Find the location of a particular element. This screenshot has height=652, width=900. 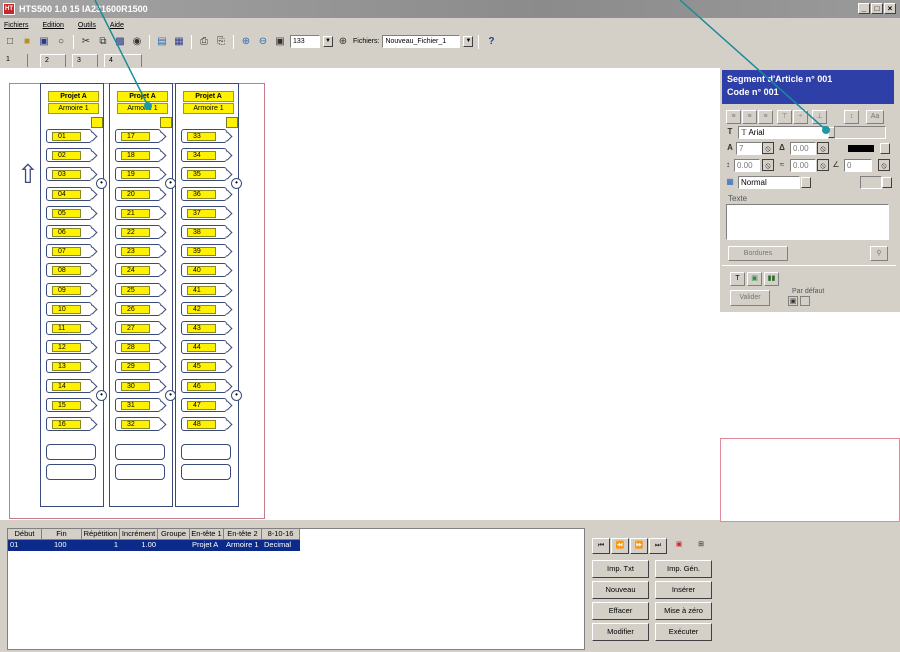

row-cell-entete2: Armoire 1 is located at coordinates (243, 545).